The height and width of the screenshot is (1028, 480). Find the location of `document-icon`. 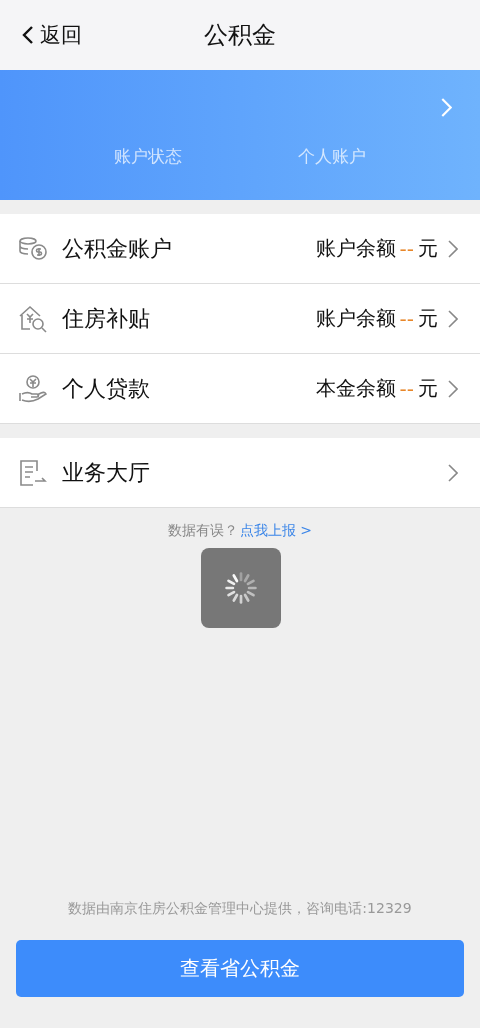

document-icon is located at coordinates (33, 472).